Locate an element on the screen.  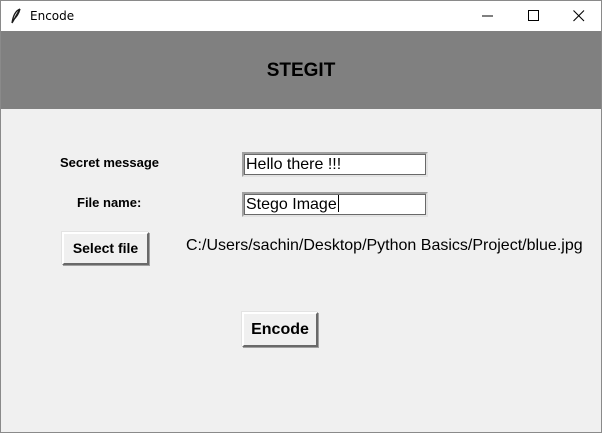
maximize-icon is located at coordinates (533, 15).